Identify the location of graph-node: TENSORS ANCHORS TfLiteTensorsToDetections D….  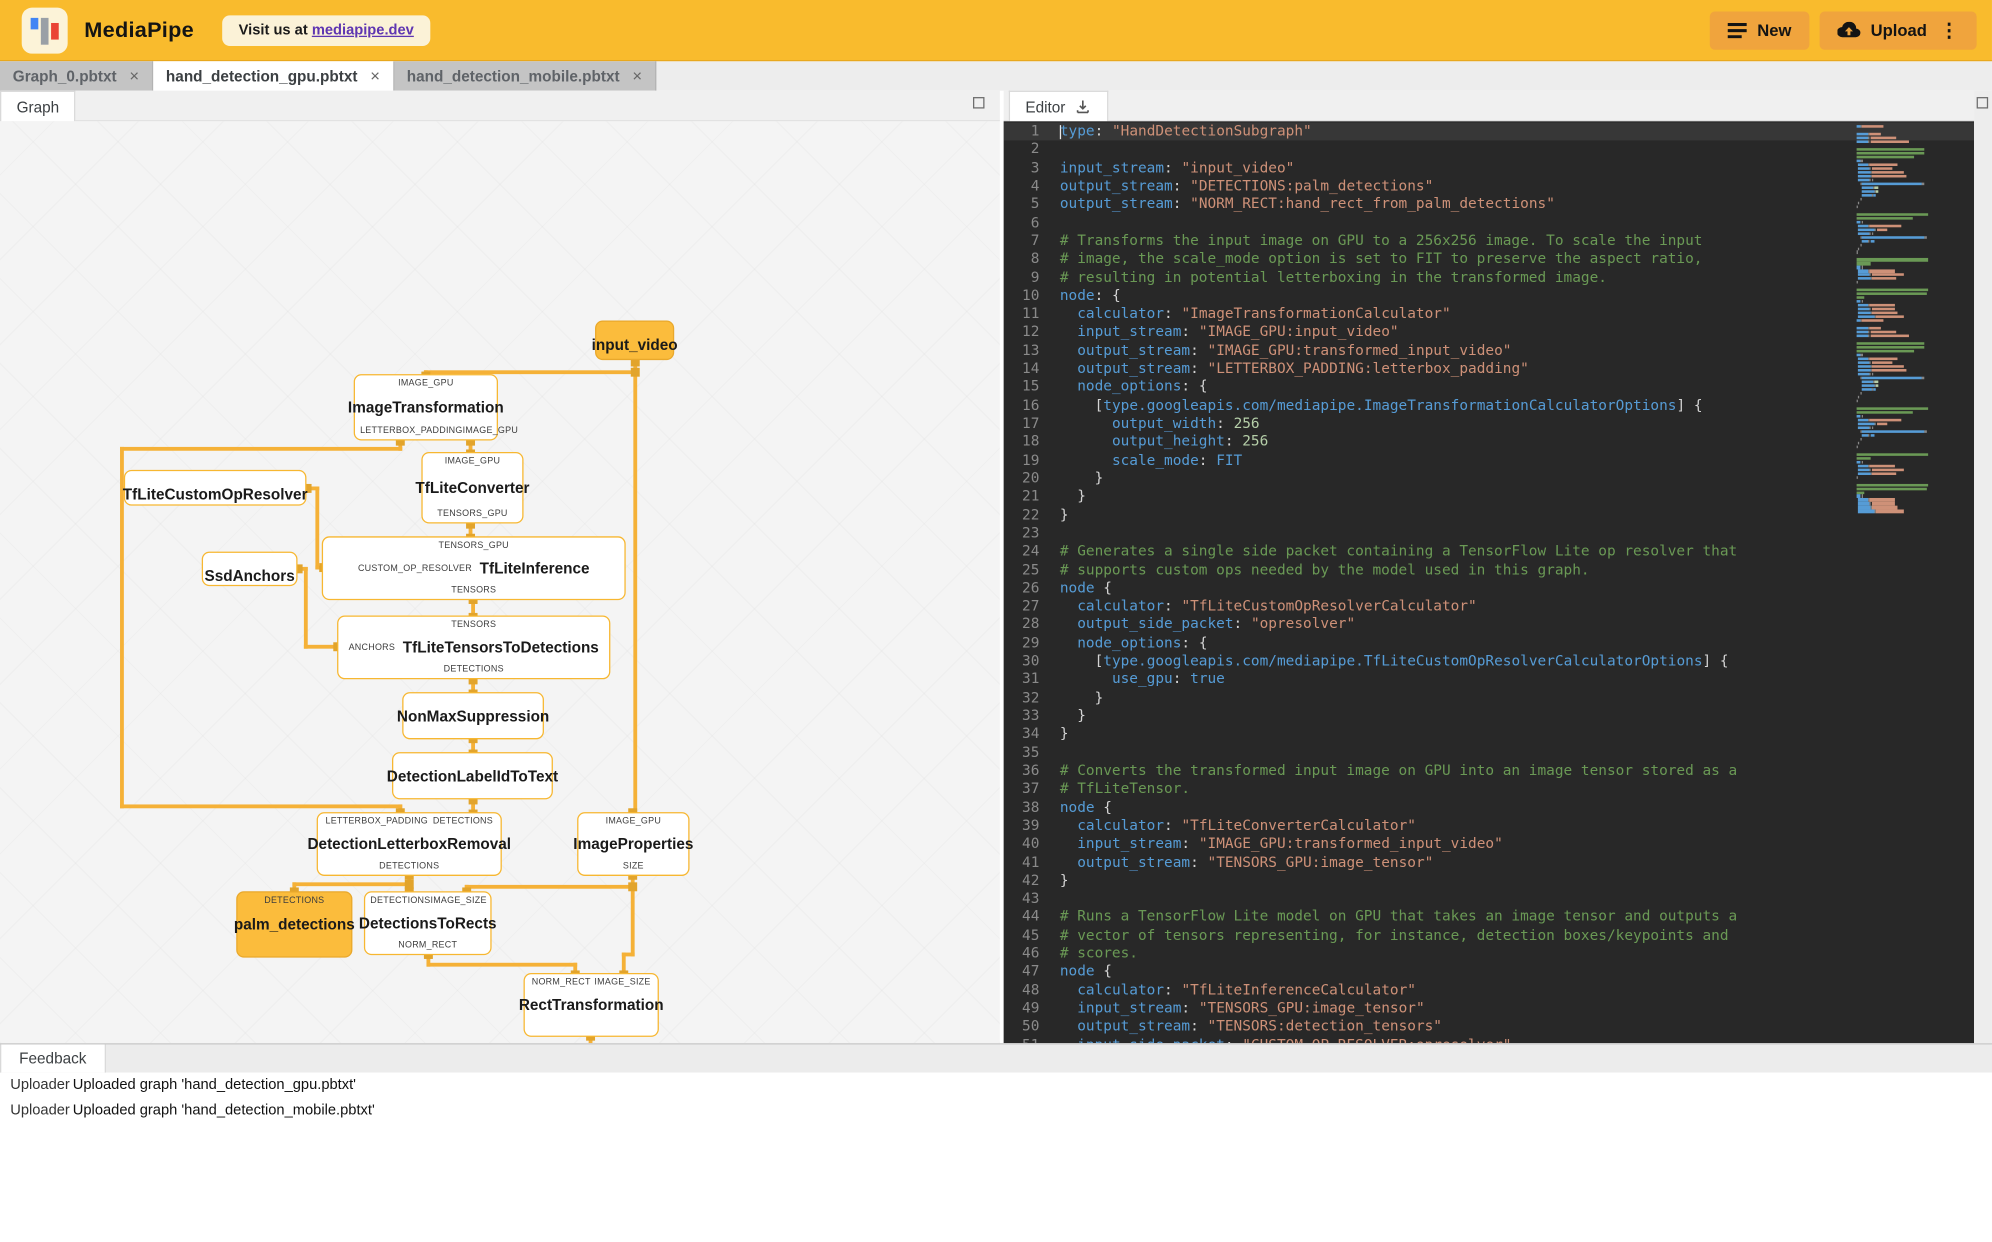
(474, 647).